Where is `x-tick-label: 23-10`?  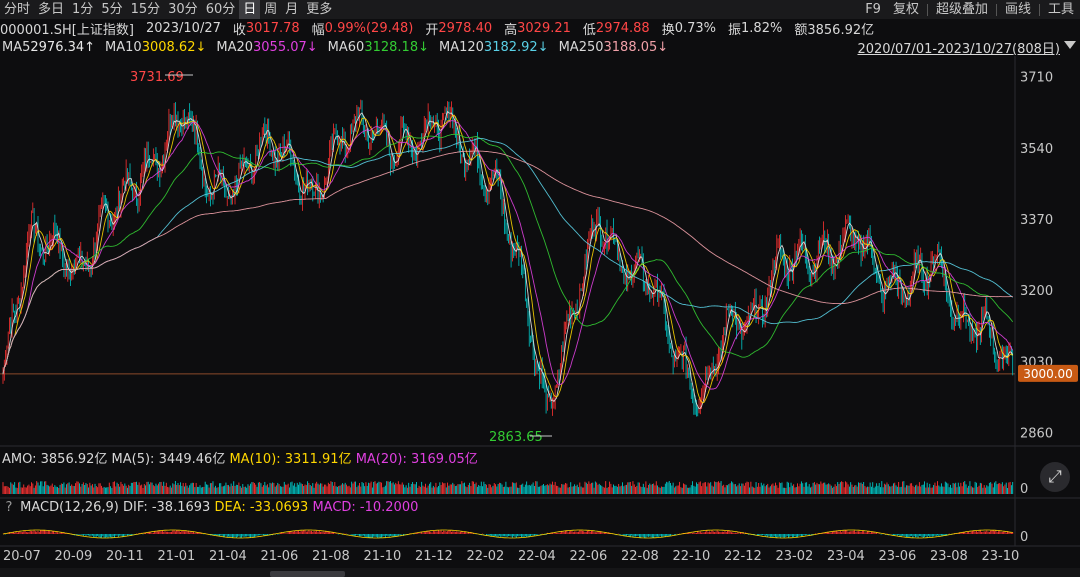
x-tick-label: 23-10 is located at coordinates (1000, 556).